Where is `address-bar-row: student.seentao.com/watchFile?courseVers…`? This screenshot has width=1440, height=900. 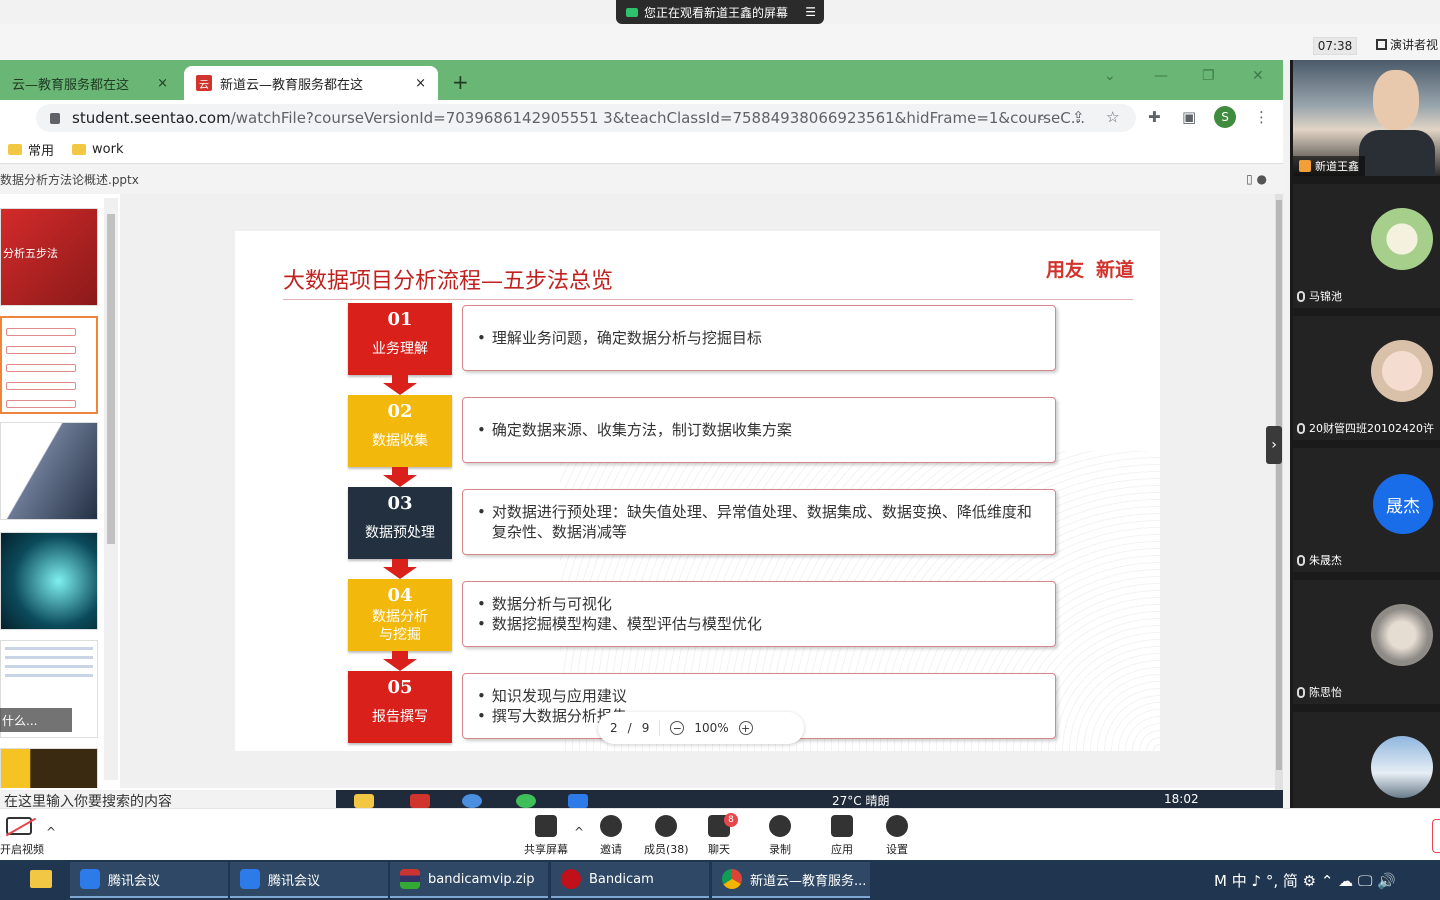 address-bar-row: student.seentao.com/watchFile?courseVers… is located at coordinates (641, 118).